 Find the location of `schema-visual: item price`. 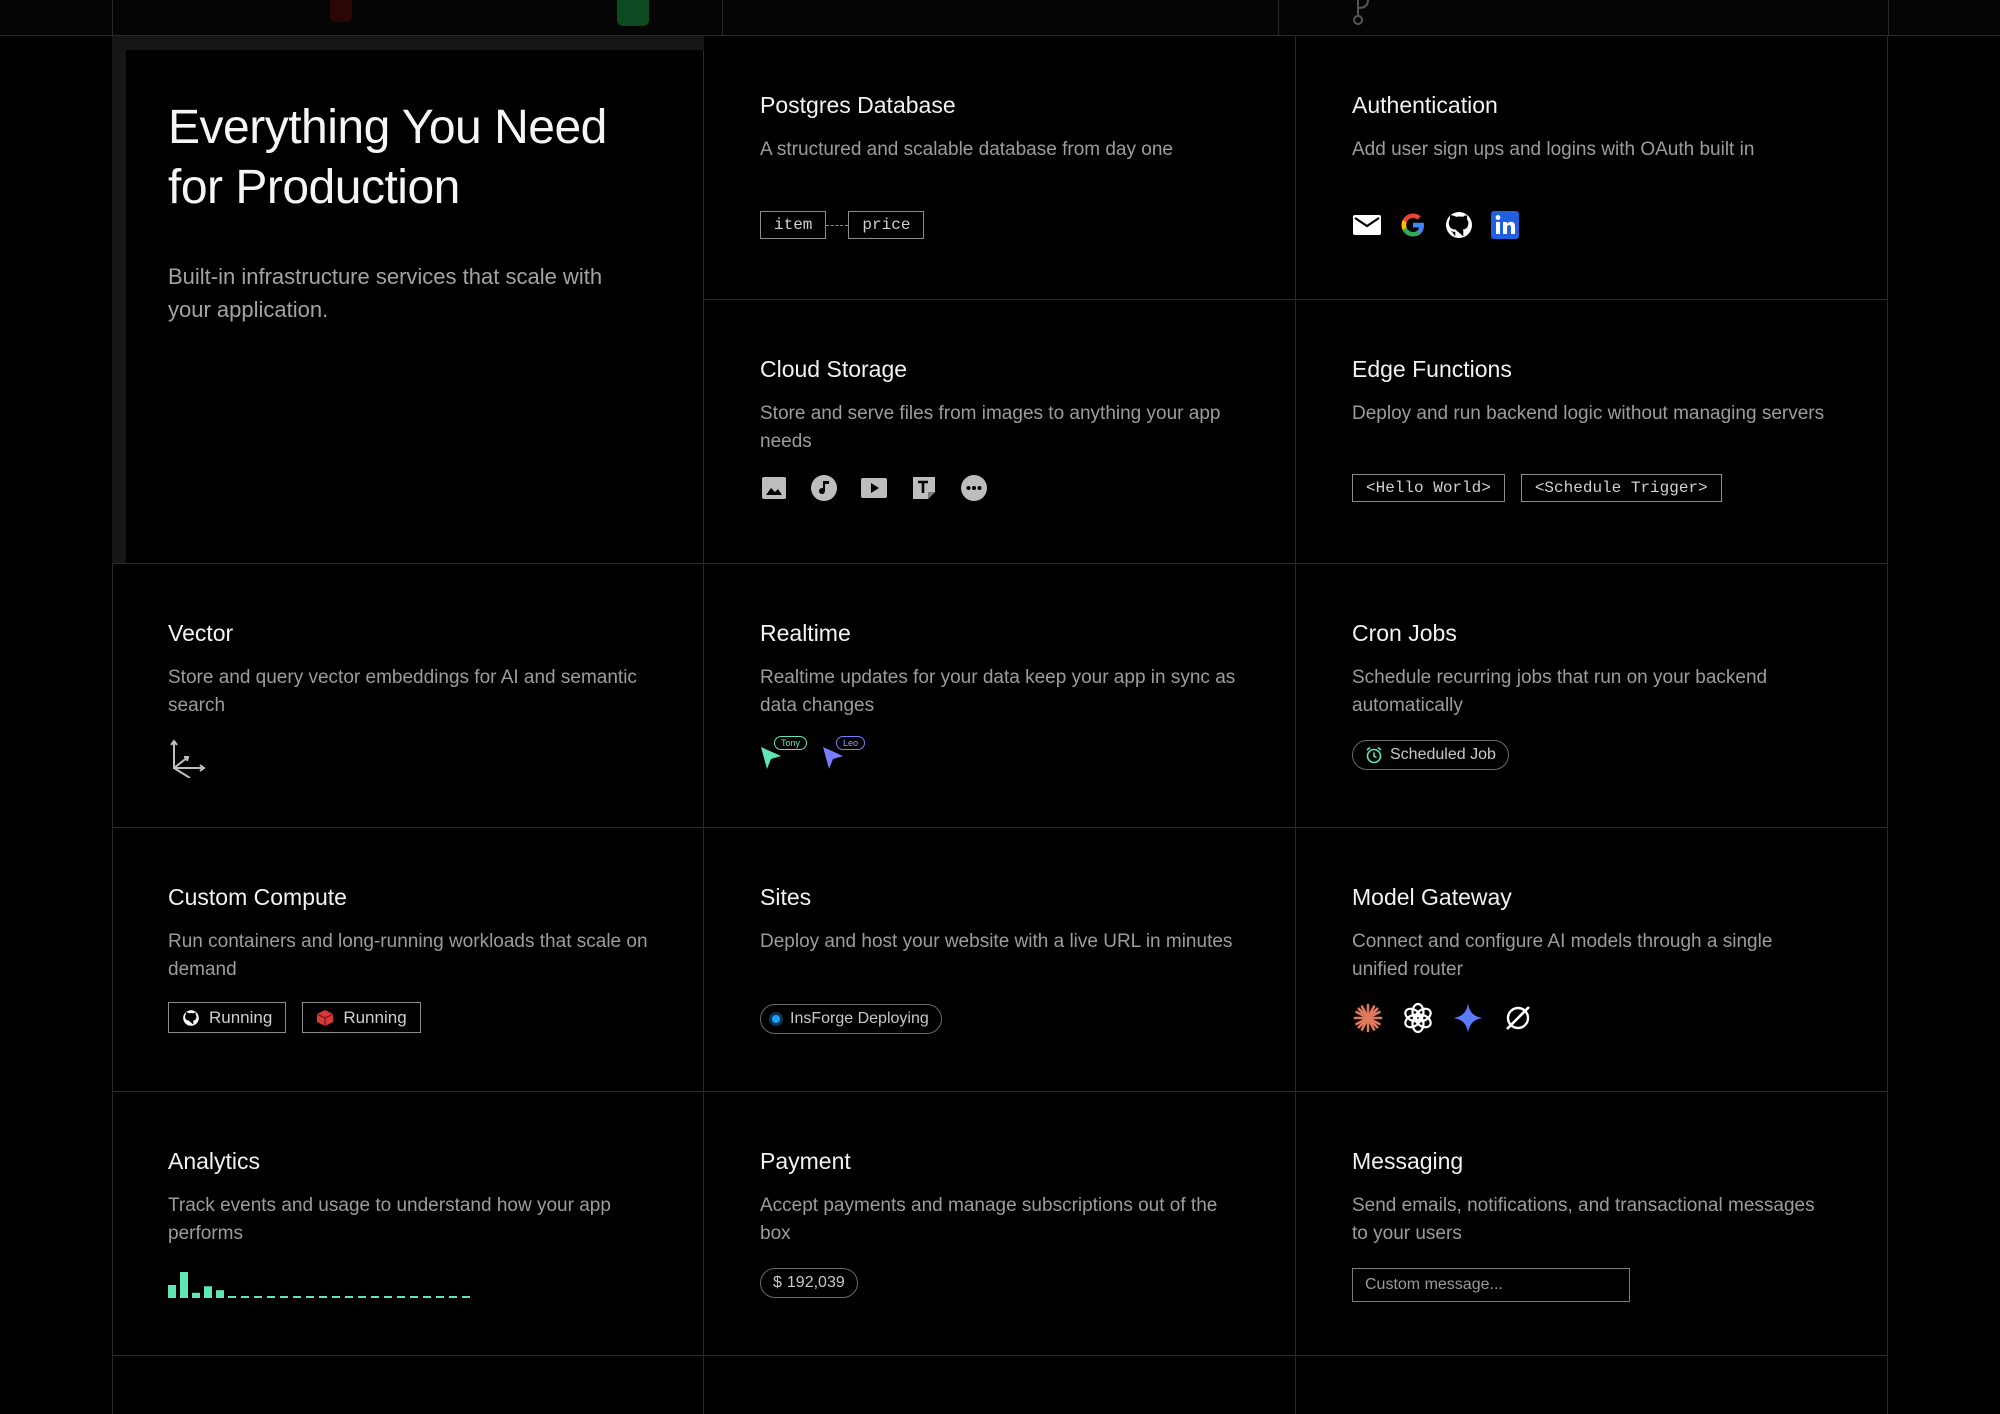

schema-visual: item price is located at coordinates (842, 225).